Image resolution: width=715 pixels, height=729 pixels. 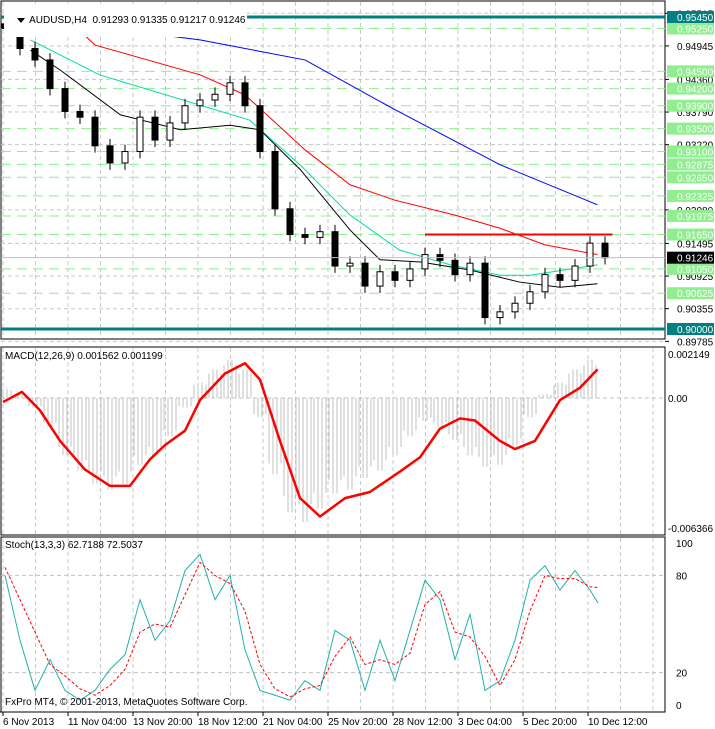 I want to click on key-level-label: 0.95450, so click(x=695, y=18).